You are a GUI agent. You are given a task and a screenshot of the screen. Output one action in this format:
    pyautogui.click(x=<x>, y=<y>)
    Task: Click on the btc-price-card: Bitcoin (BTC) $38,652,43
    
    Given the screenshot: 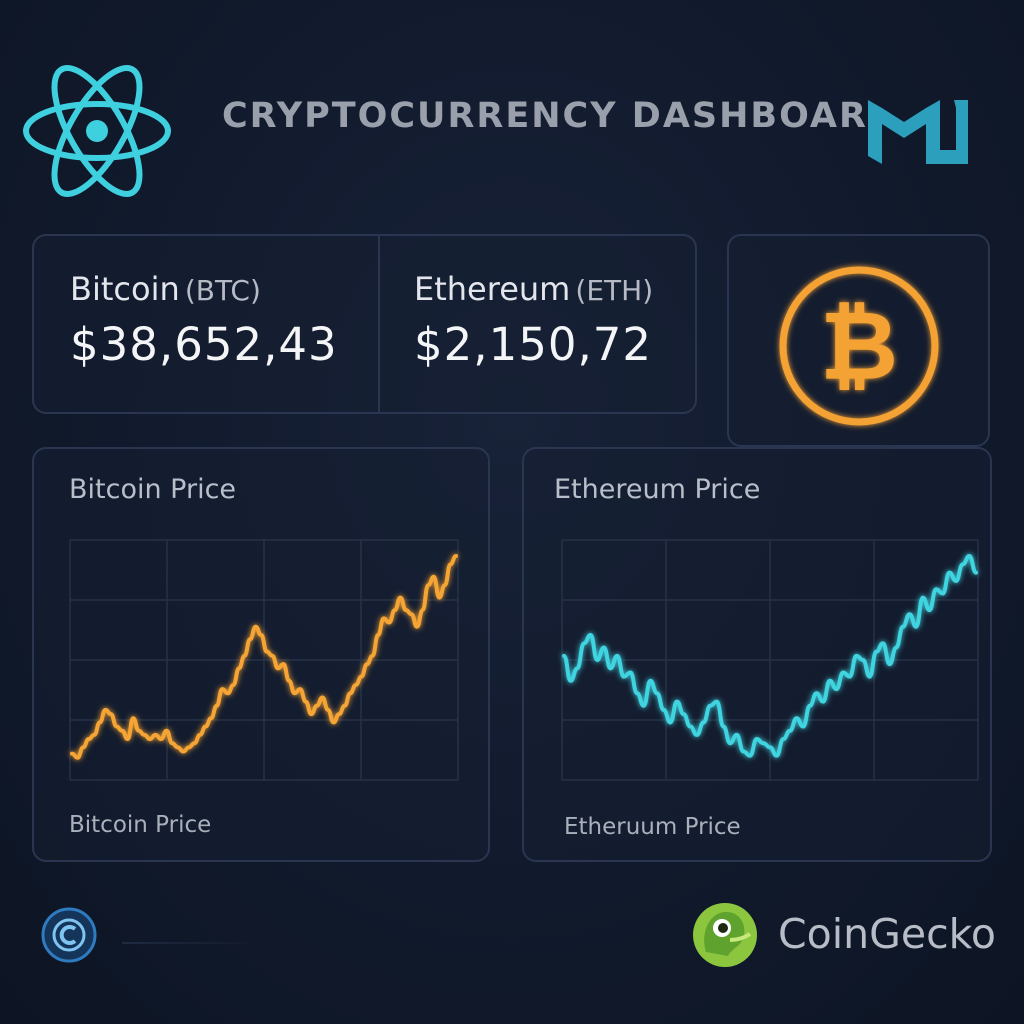 What is the action you would take?
    pyautogui.click(x=204, y=320)
    